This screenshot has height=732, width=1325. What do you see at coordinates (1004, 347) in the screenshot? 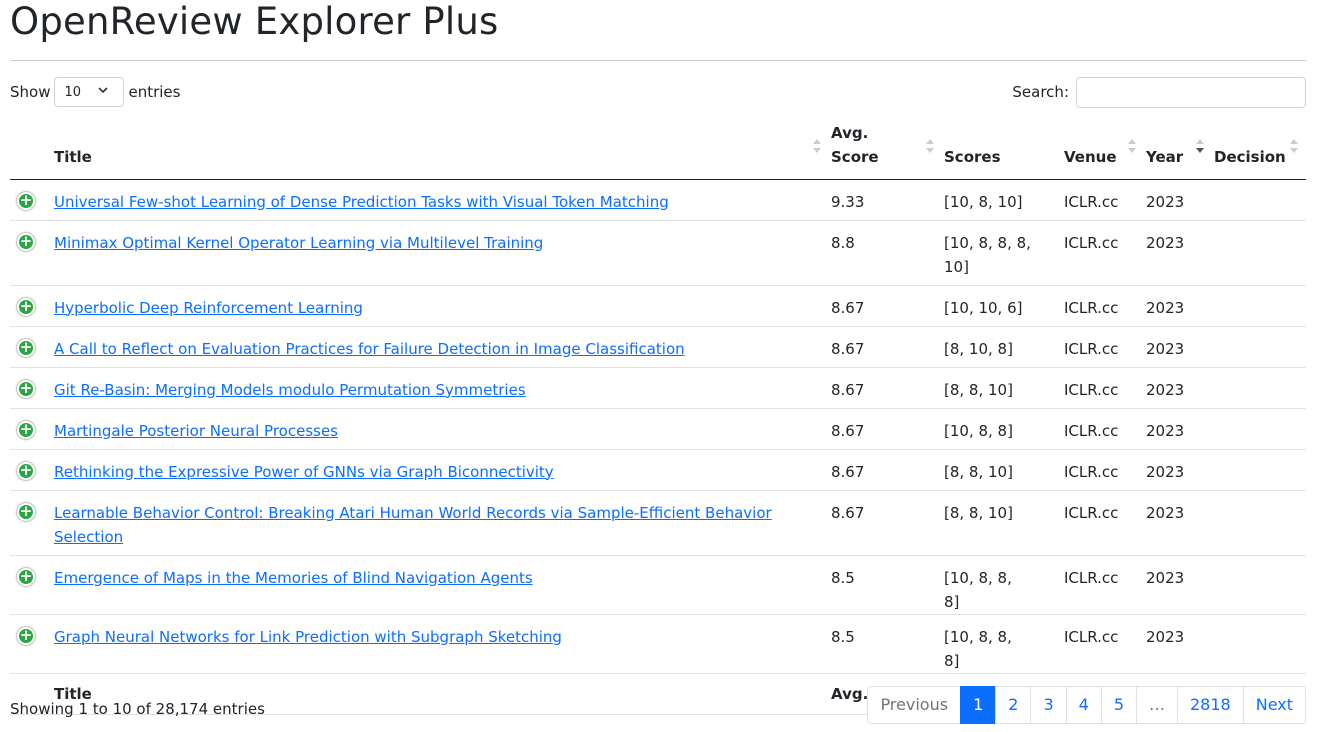
I see `scores-cell: [8, 10, 8]` at bounding box center [1004, 347].